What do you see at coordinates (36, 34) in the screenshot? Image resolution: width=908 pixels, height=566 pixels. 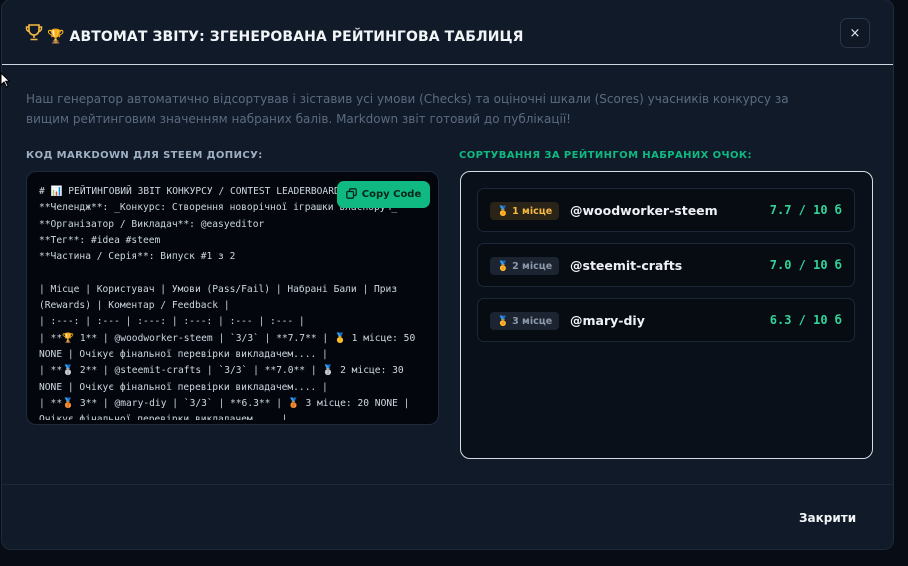 I see `trophy-icon` at bounding box center [36, 34].